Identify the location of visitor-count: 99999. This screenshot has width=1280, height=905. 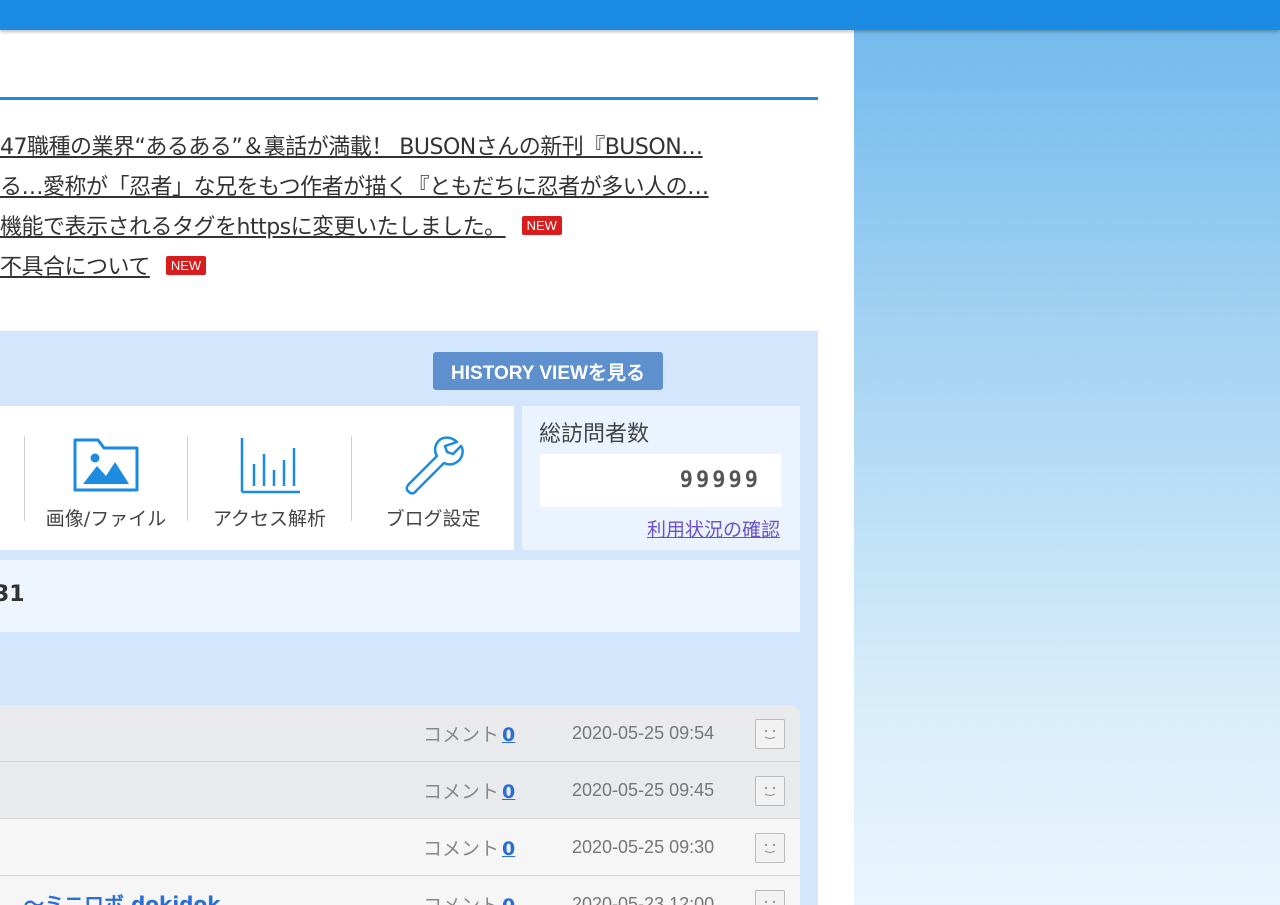
(660, 480).